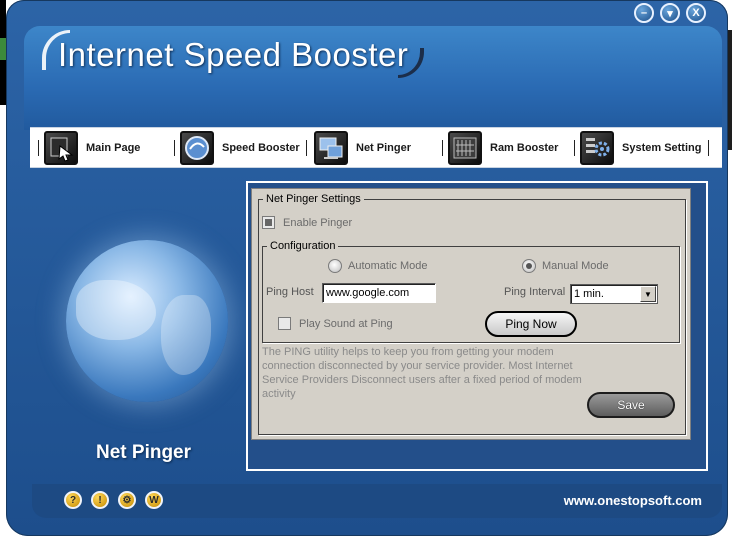  Describe the element at coordinates (261, 148) in the screenshot. I see `toolbar-label: Speed Booster` at that location.